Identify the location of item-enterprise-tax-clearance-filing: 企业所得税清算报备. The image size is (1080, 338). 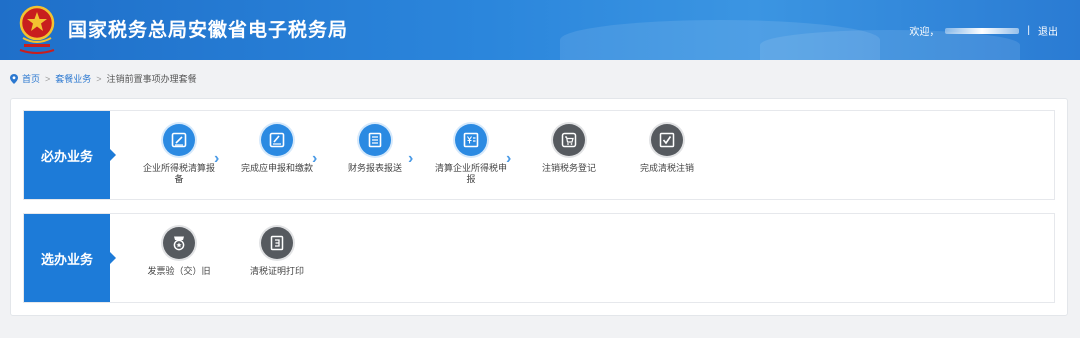
(179, 154).